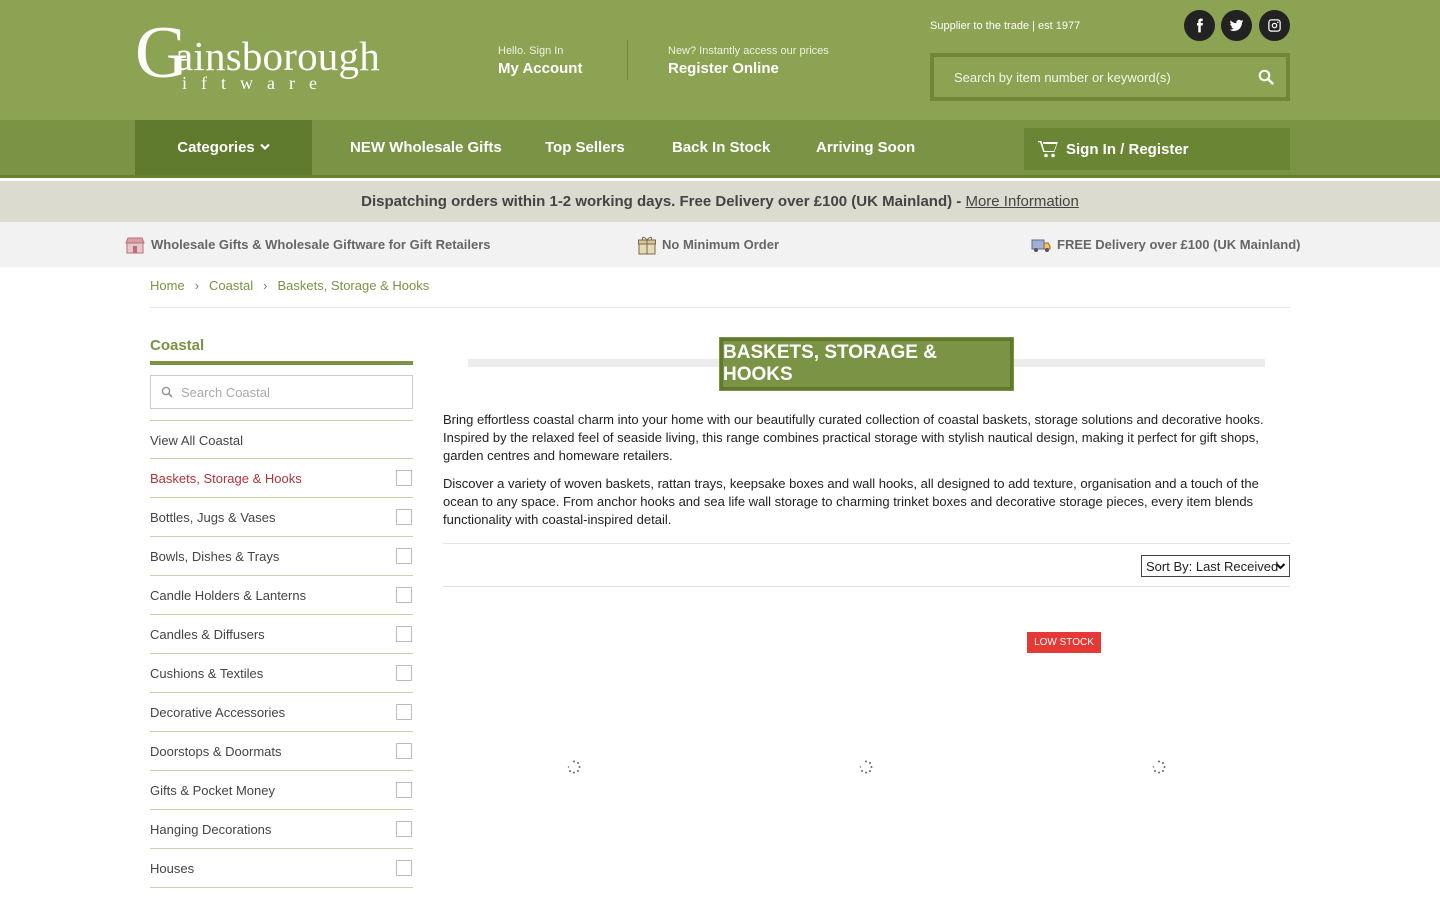  I want to click on sidebar-item-baskets-storage-hooks: Baskets, Storage & Hooks, so click(281, 478).